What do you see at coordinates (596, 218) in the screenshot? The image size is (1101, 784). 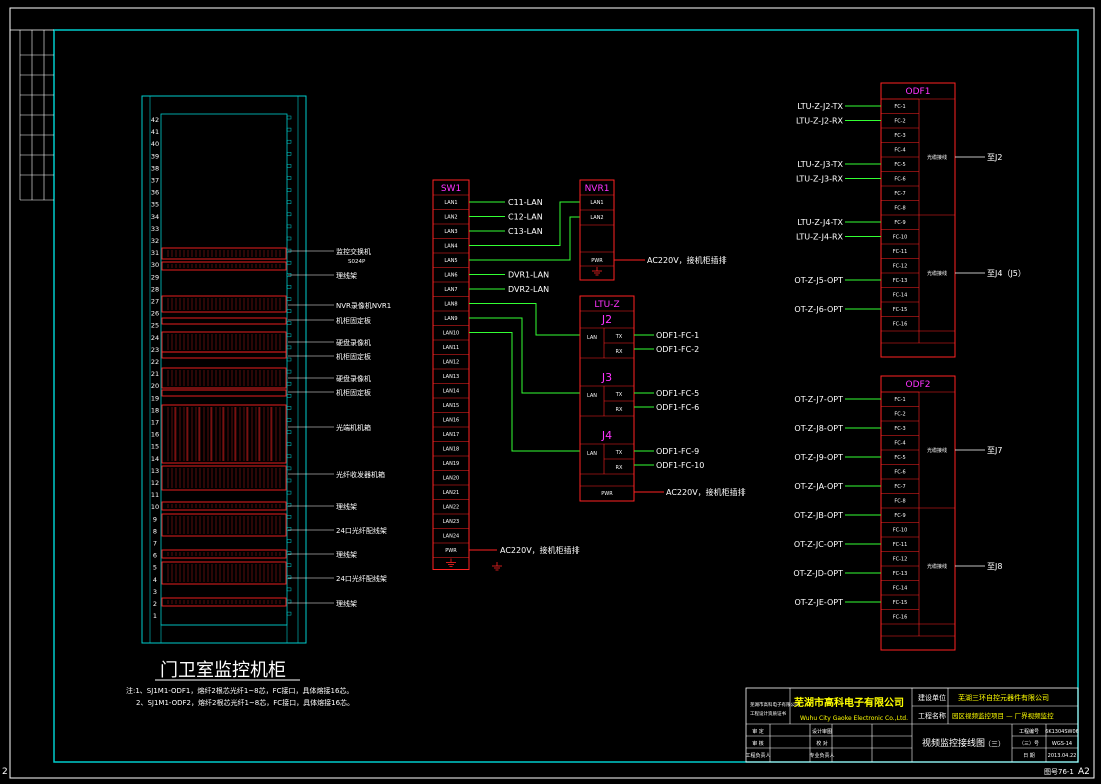 I see `nvr1-port: LAN2` at bounding box center [596, 218].